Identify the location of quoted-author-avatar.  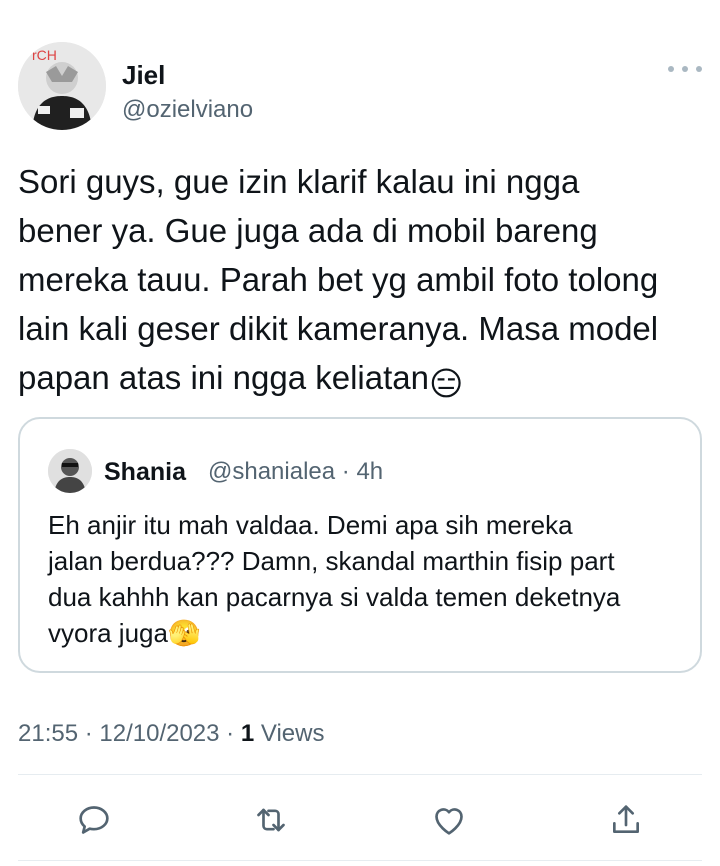
(70, 471).